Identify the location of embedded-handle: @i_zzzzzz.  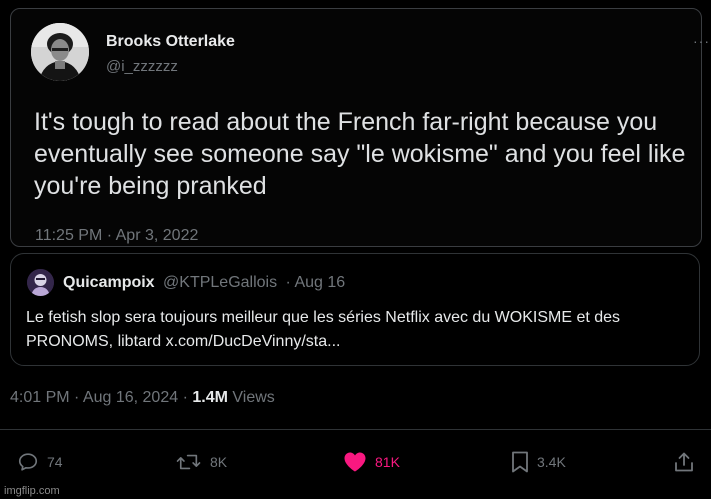
(142, 66).